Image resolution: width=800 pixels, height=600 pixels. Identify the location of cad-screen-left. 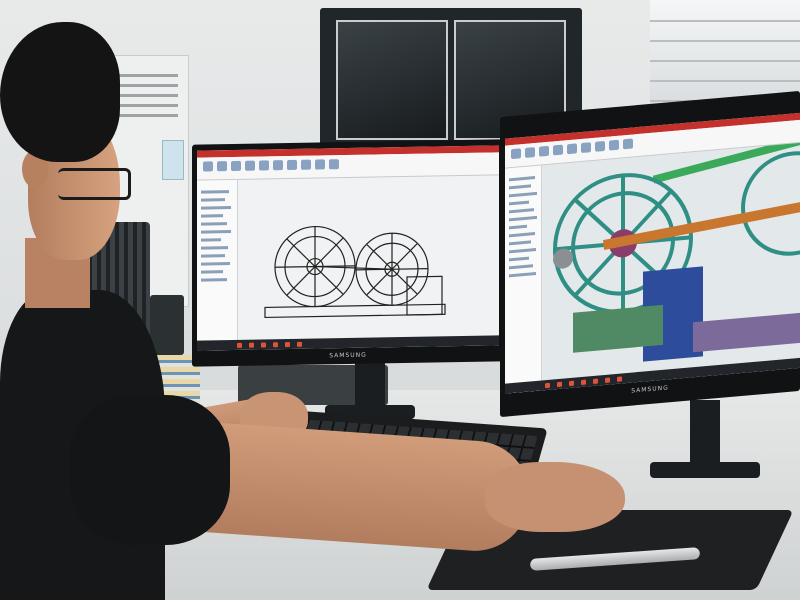
(348, 248).